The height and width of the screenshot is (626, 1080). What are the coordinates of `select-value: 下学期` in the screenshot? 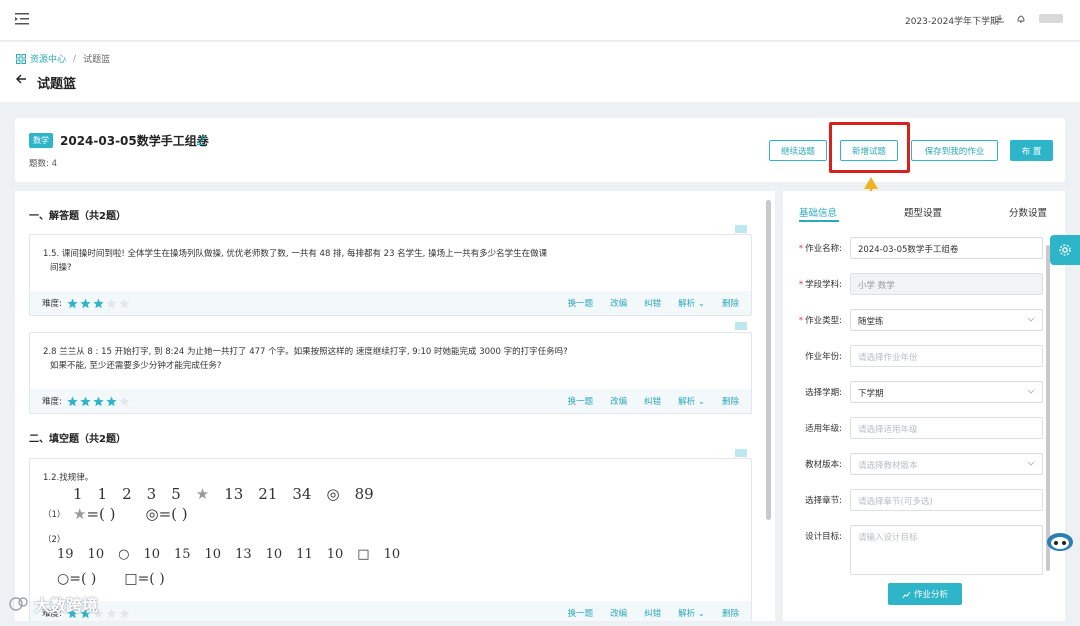 It's located at (871, 394).